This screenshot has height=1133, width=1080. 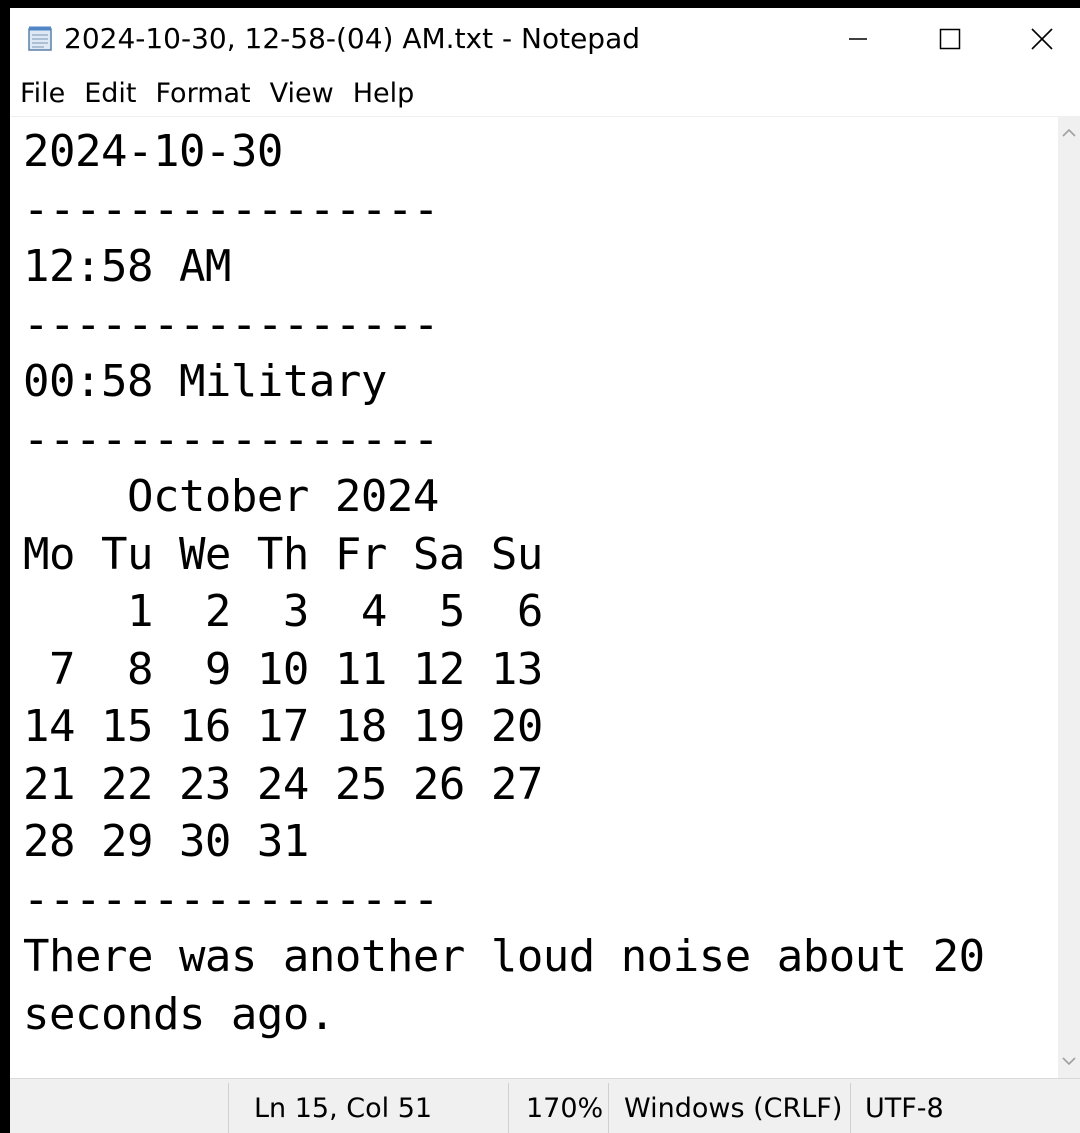 I want to click on vertical-scrollbar, so click(x=1069, y=597).